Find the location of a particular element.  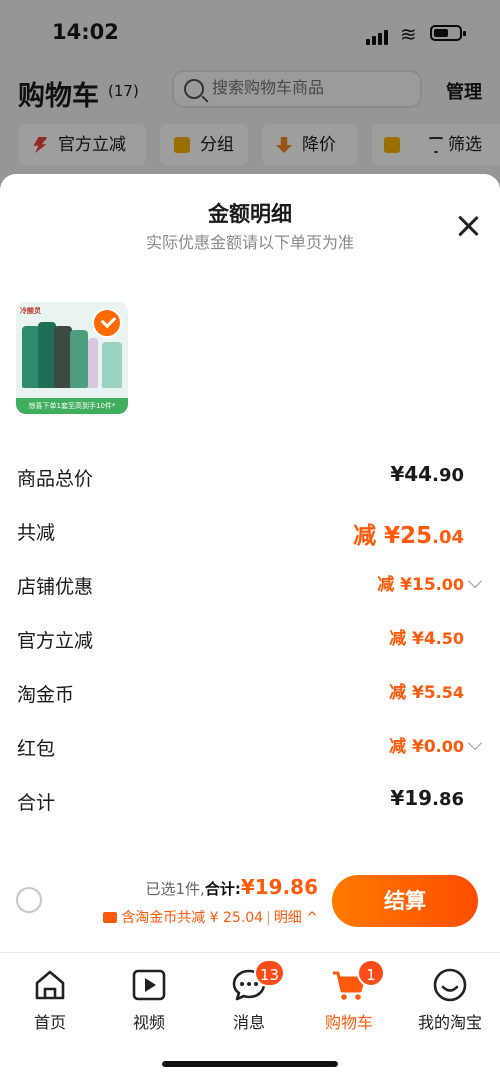

tab-label: 购物车 is located at coordinates (348, 1022).